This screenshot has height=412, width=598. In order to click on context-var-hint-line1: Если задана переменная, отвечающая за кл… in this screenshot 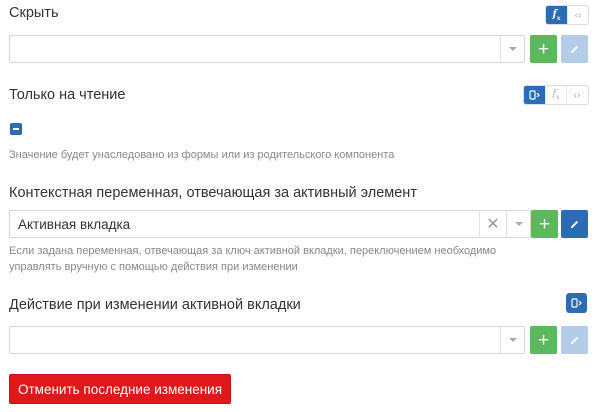, I will do `click(253, 251)`.